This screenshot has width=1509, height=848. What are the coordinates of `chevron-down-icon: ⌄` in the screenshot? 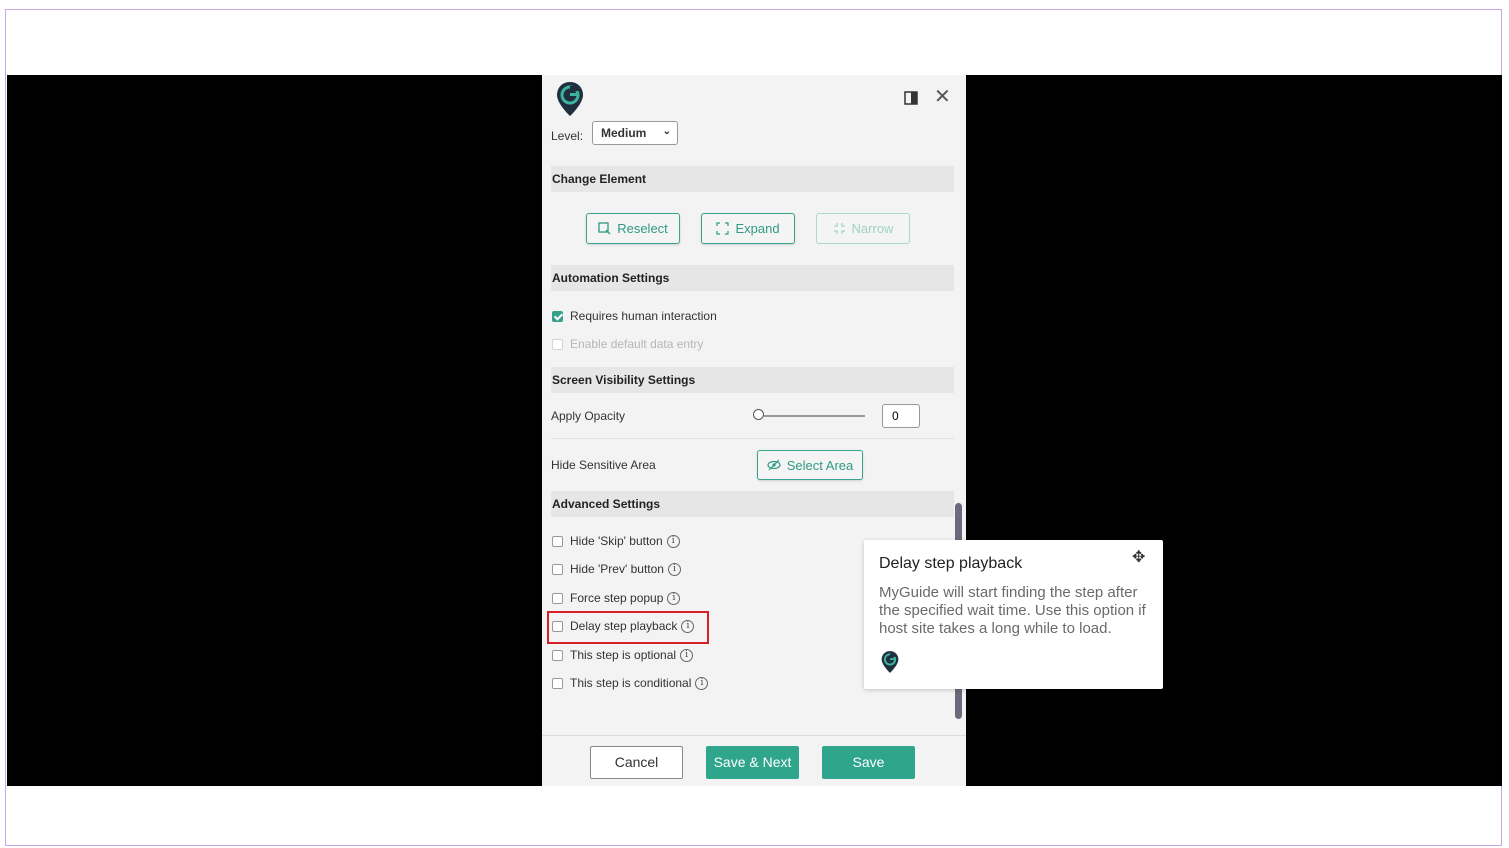 It's located at (666, 131).